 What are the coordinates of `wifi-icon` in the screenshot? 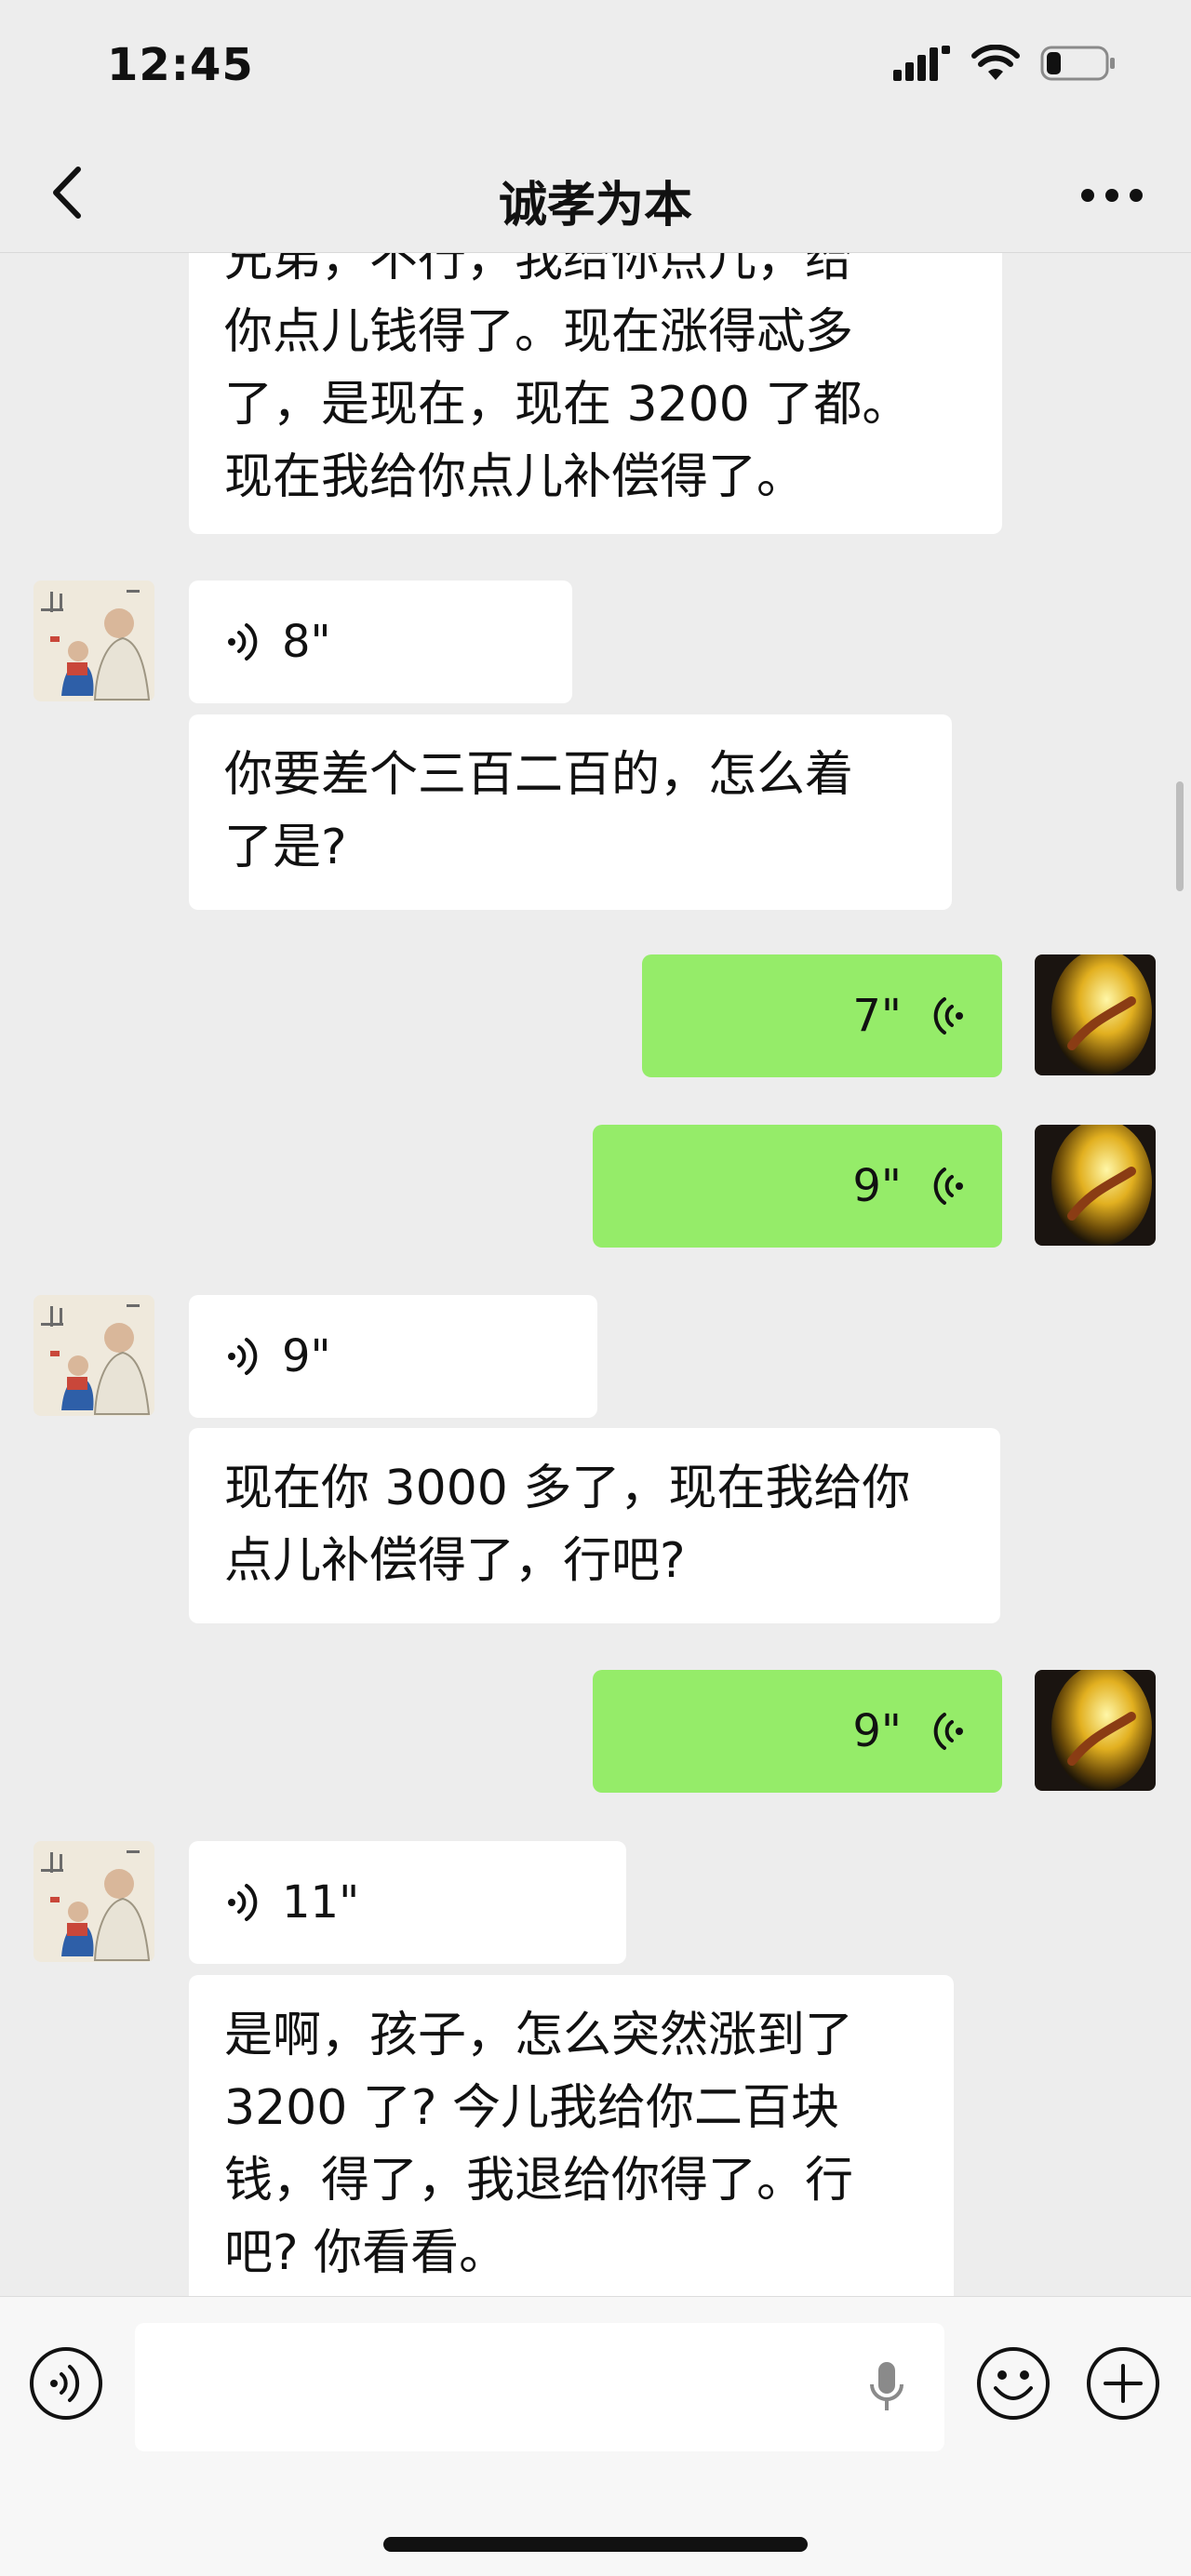 It's located at (995, 62).